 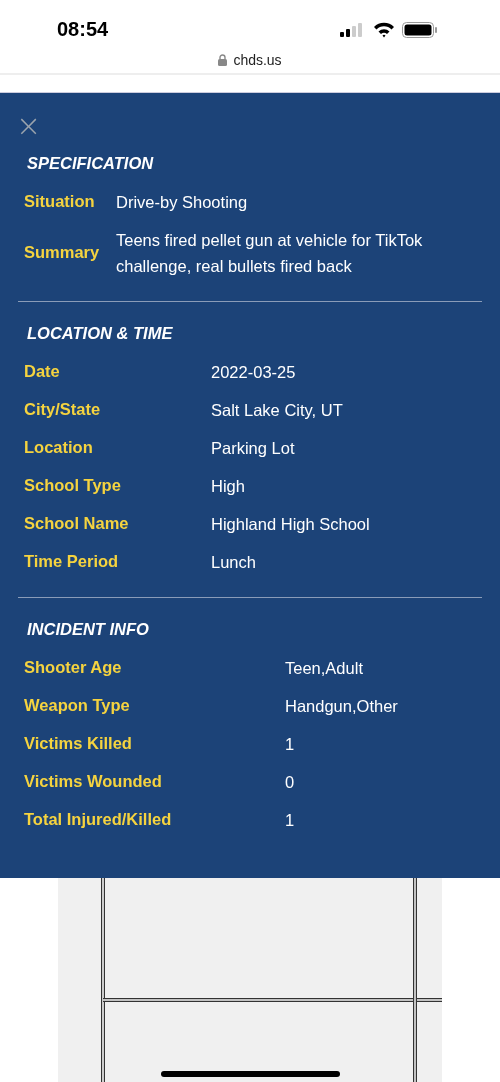 What do you see at coordinates (93, 782) in the screenshot?
I see `field-label: Victims Wounded` at bounding box center [93, 782].